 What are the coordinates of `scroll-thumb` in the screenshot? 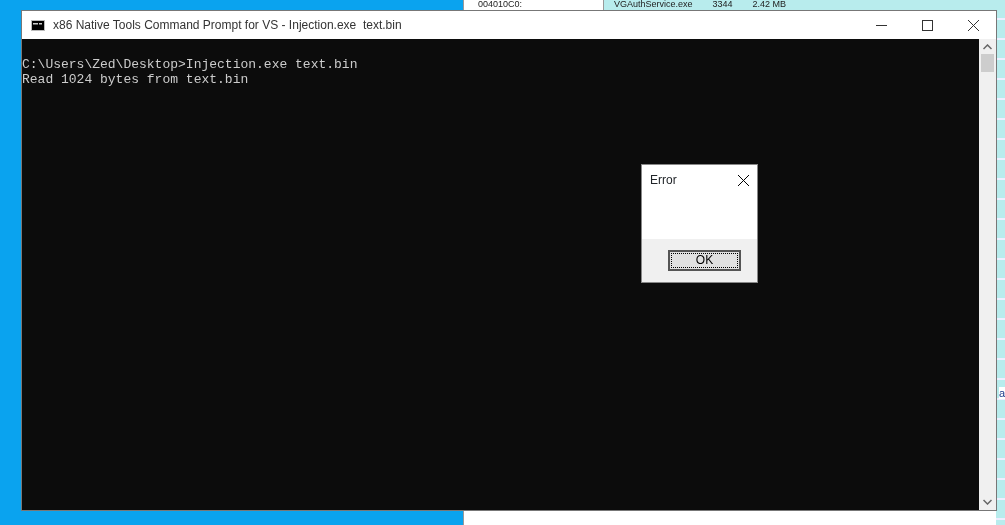 It's located at (987, 63).